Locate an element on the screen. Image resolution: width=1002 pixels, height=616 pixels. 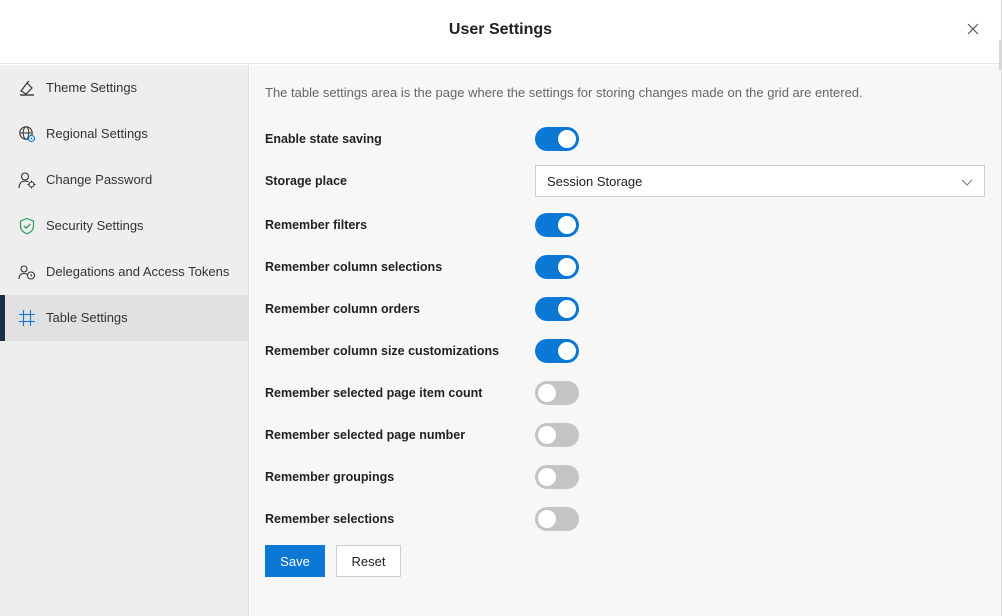
setting-label: Remember selected page item count is located at coordinates (374, 393).